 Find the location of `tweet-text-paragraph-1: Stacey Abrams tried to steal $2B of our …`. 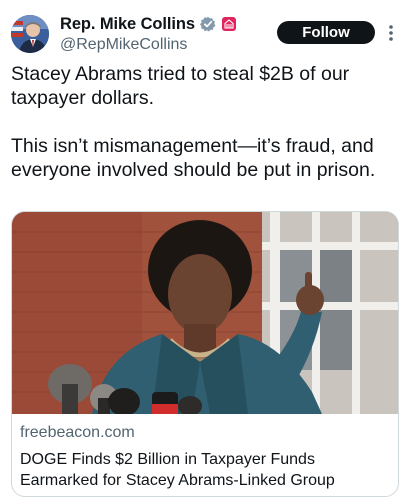

tweet-text-paragraph-1: Stacey Abrams tried to steal $2B of our … is located at coordinates (180, 86).